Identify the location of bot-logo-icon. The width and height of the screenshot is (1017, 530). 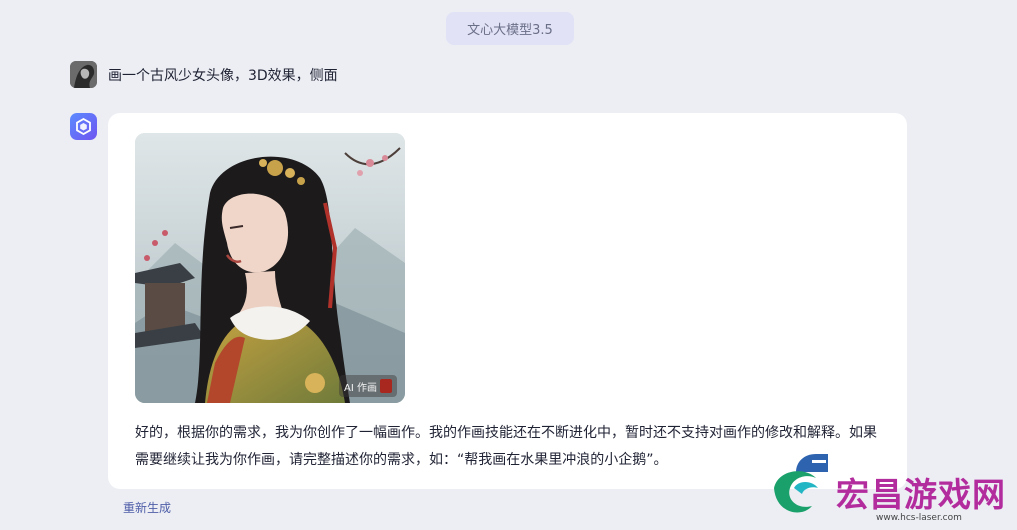
(83, 126).